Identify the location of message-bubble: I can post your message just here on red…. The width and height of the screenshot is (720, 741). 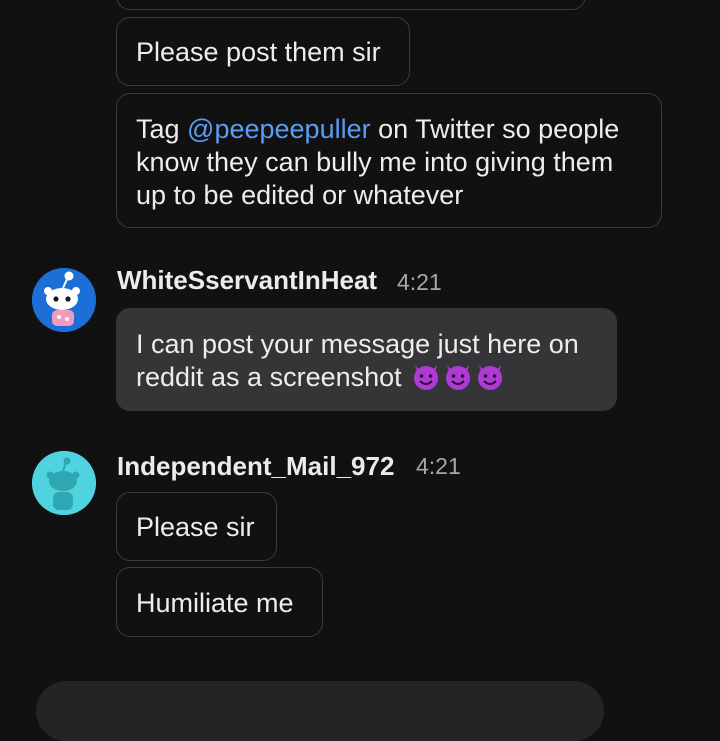
(366, 359).